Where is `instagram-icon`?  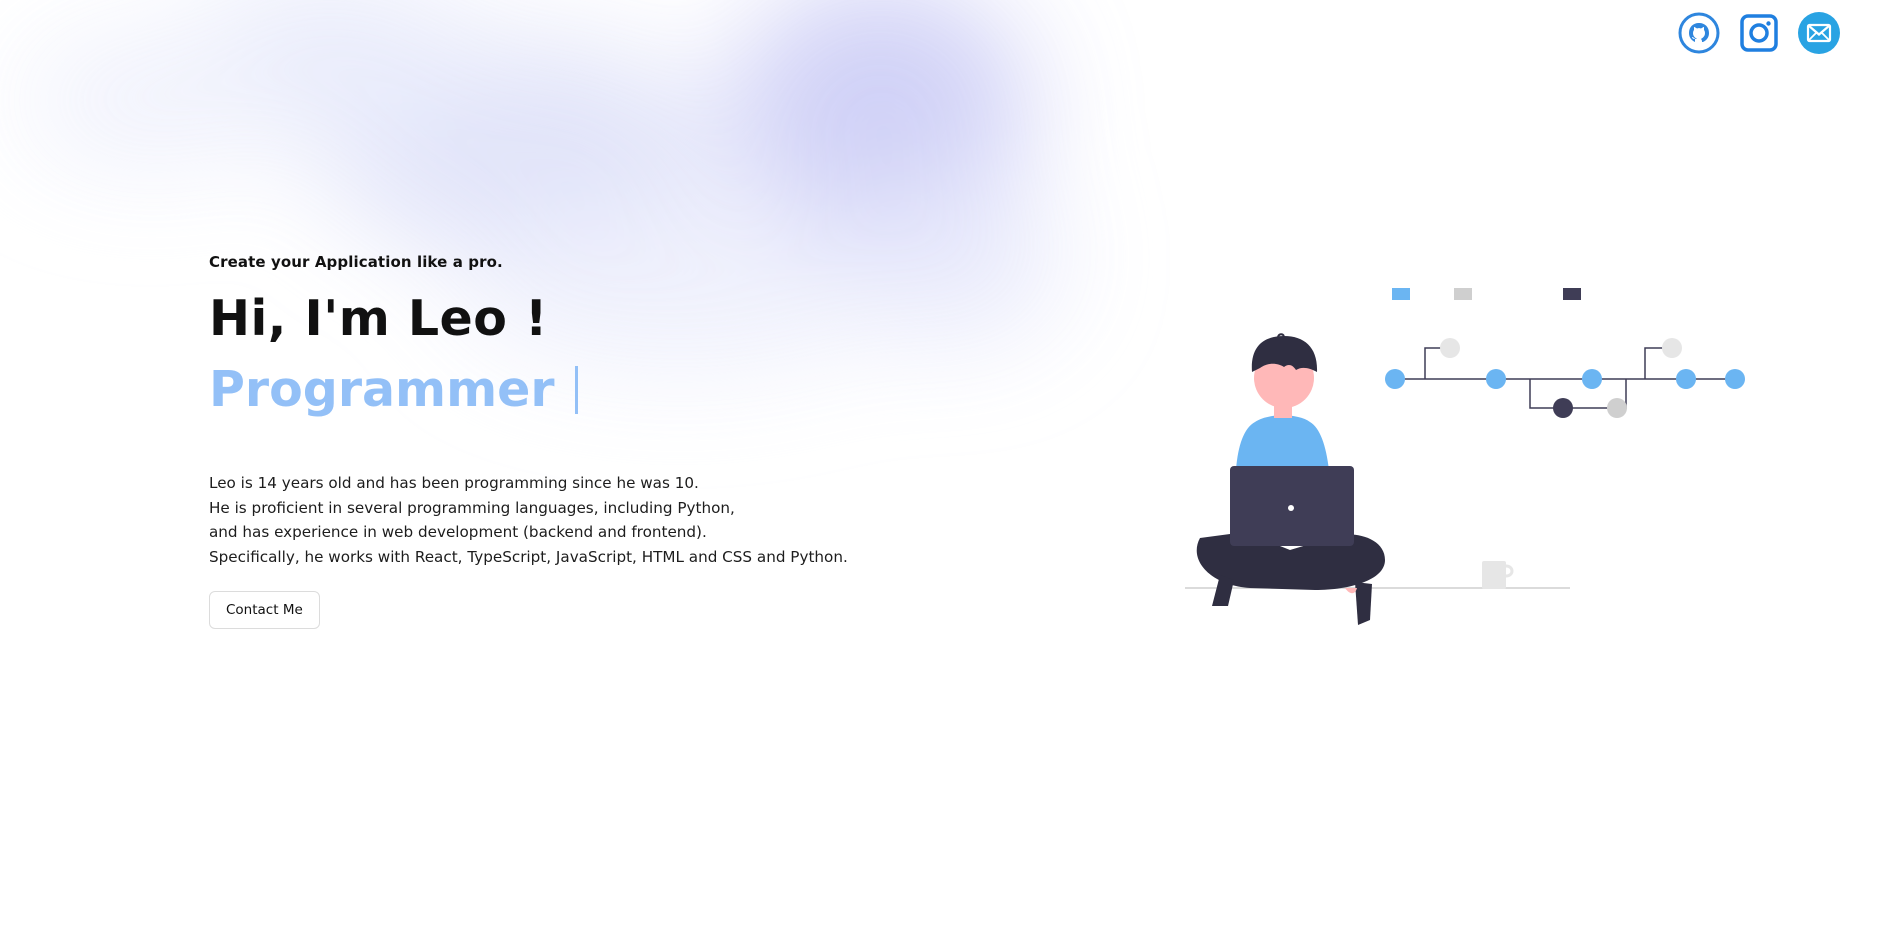 instagram-icon is located at coordinates (1759, 33).